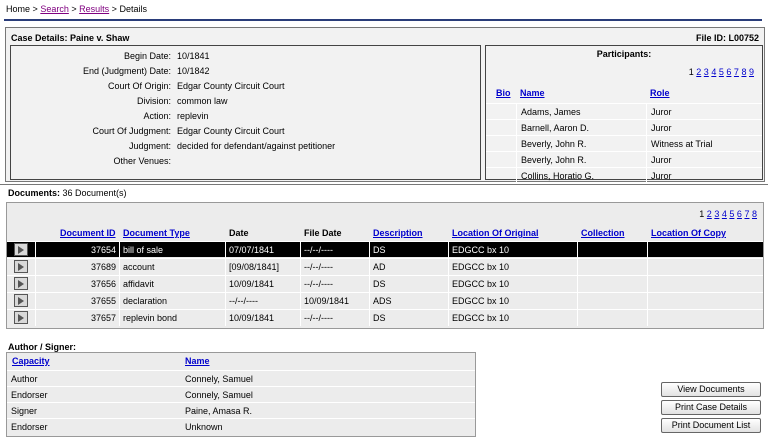 The image size is (768, 439). I want to click on page-link: 9, so click(751, 72).